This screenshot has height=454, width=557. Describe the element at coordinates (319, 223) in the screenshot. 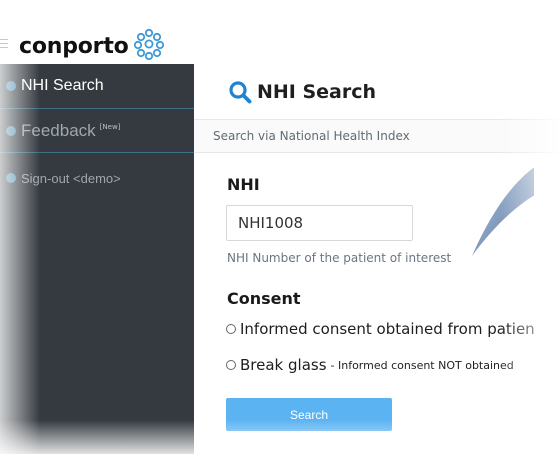

I see `nhi-input` at that location.